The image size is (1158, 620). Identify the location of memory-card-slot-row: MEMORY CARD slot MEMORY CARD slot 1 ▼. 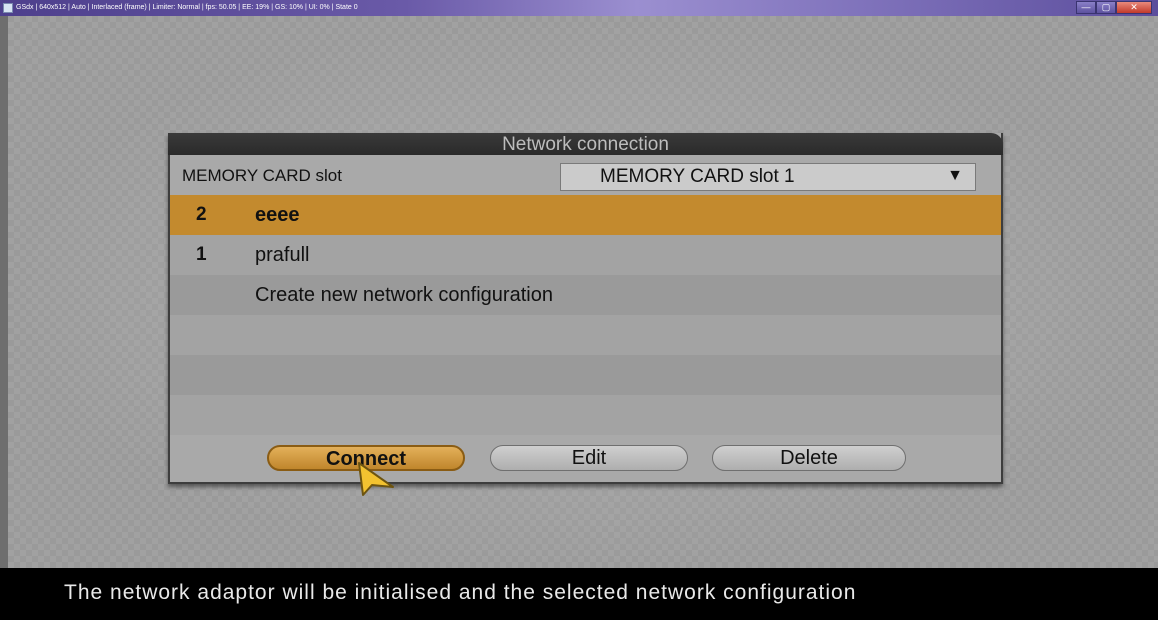
(585, 175).